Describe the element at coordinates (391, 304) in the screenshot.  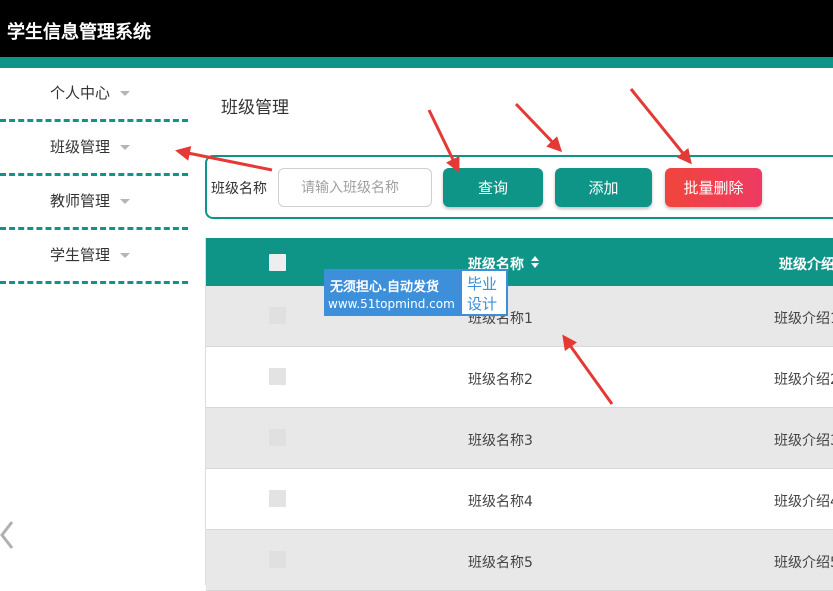
I see `watermark-url: www.51topmind.com` at that location.